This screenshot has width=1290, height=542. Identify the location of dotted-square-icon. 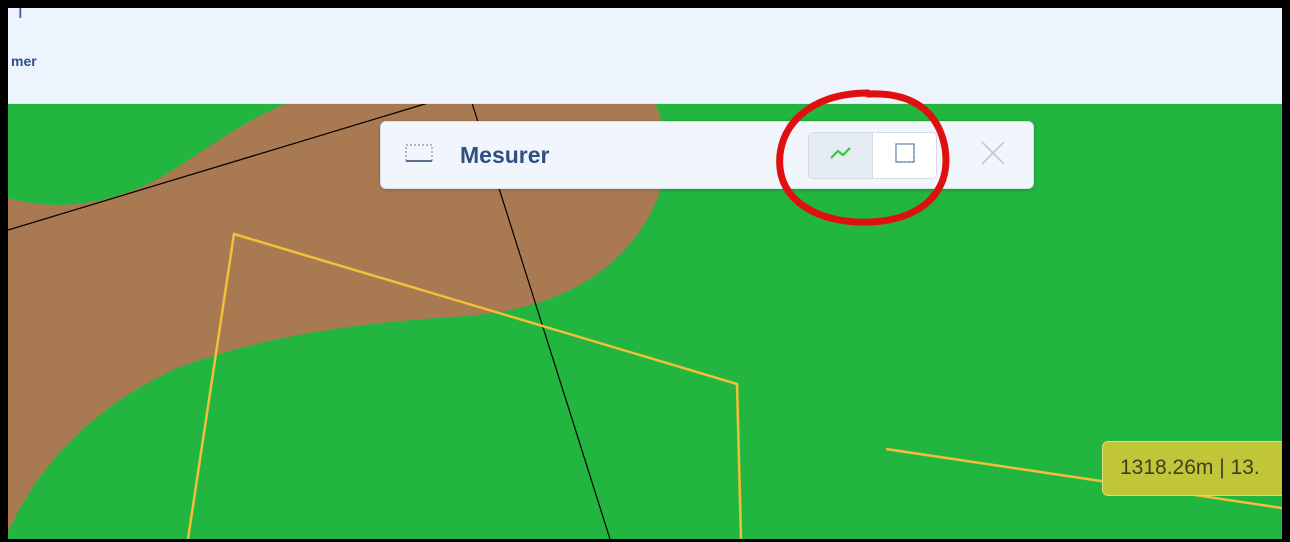
(905, 155).